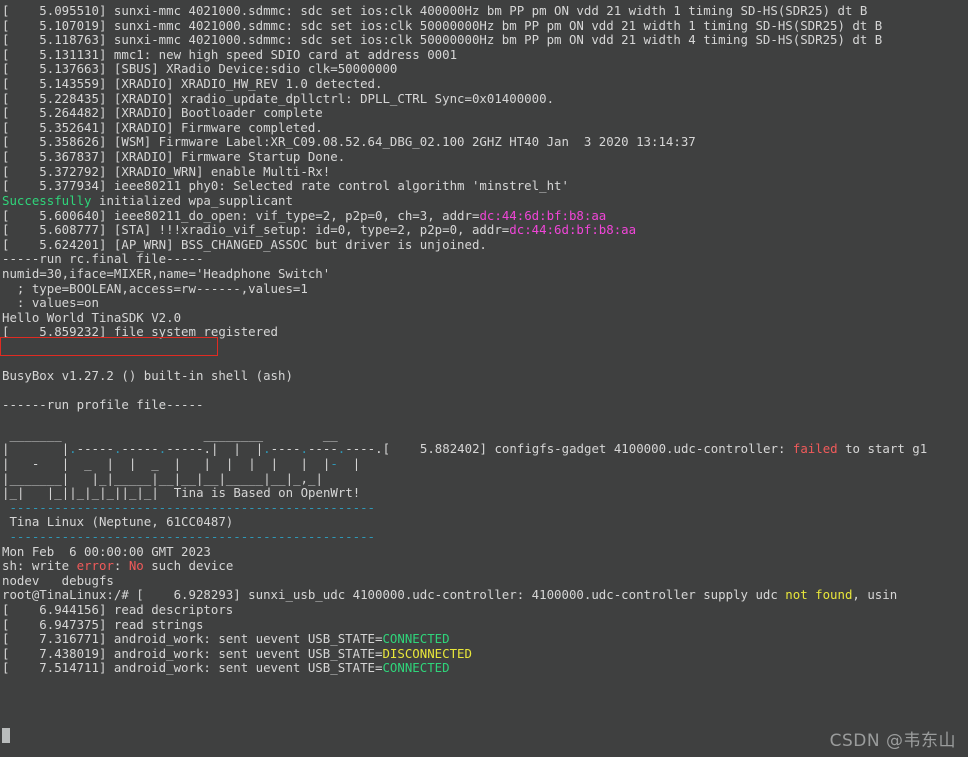 This screenshot has height=757, width=968. I want to click on terminal-line: [ 6.944156] read descriptors, so click(485, 610).